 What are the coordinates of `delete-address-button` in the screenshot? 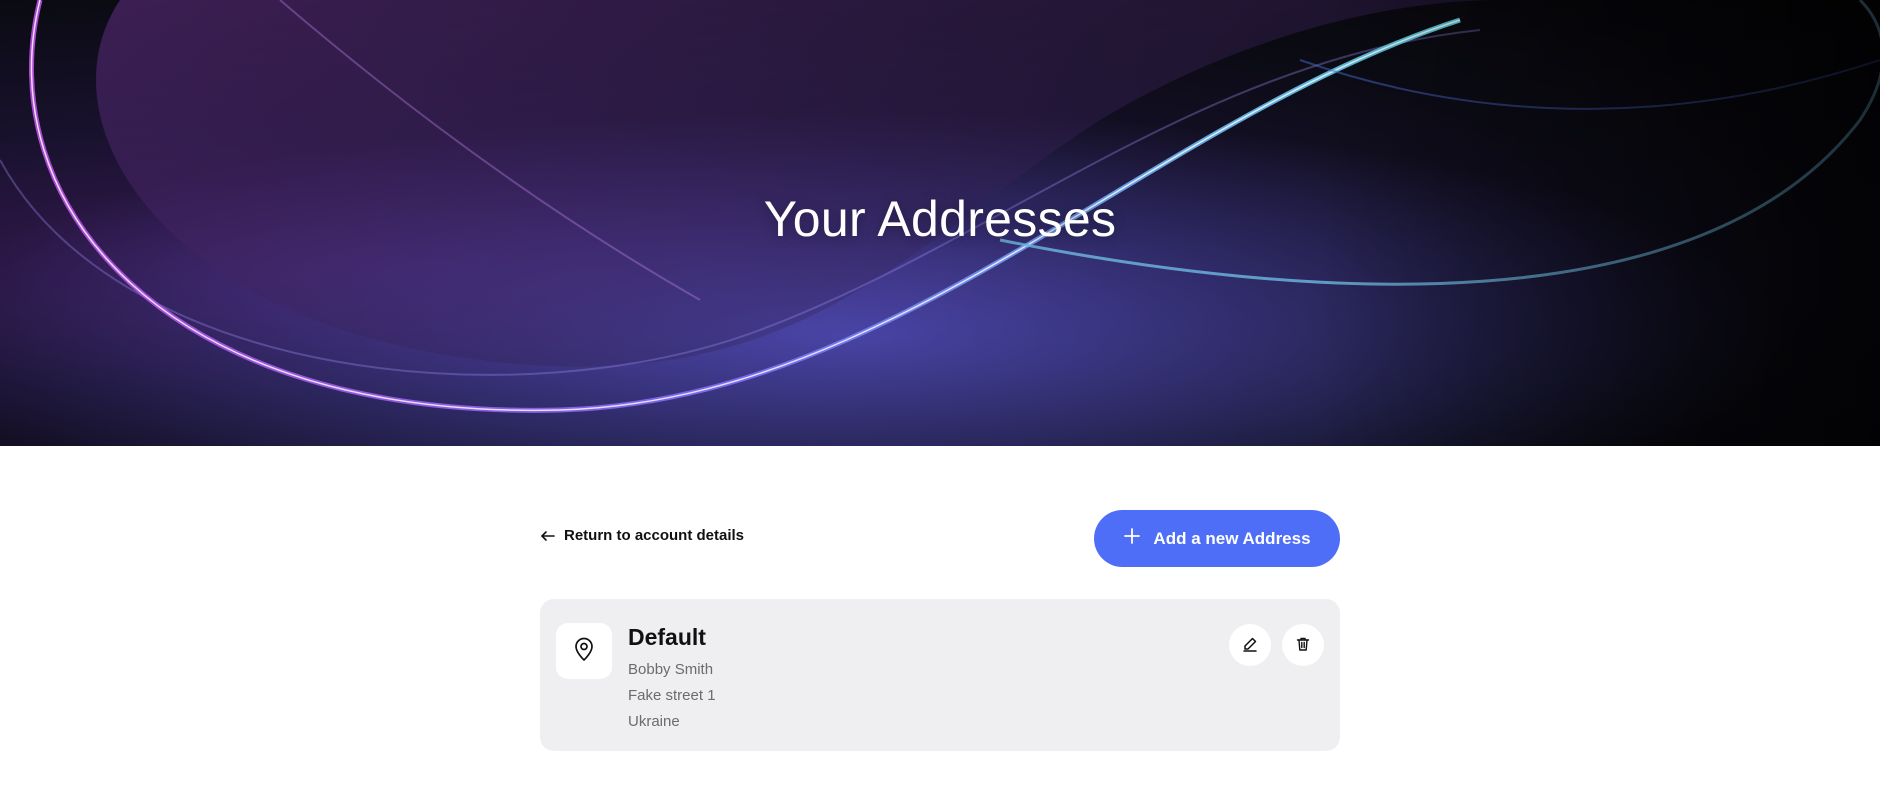 It's located at (1303, 645).